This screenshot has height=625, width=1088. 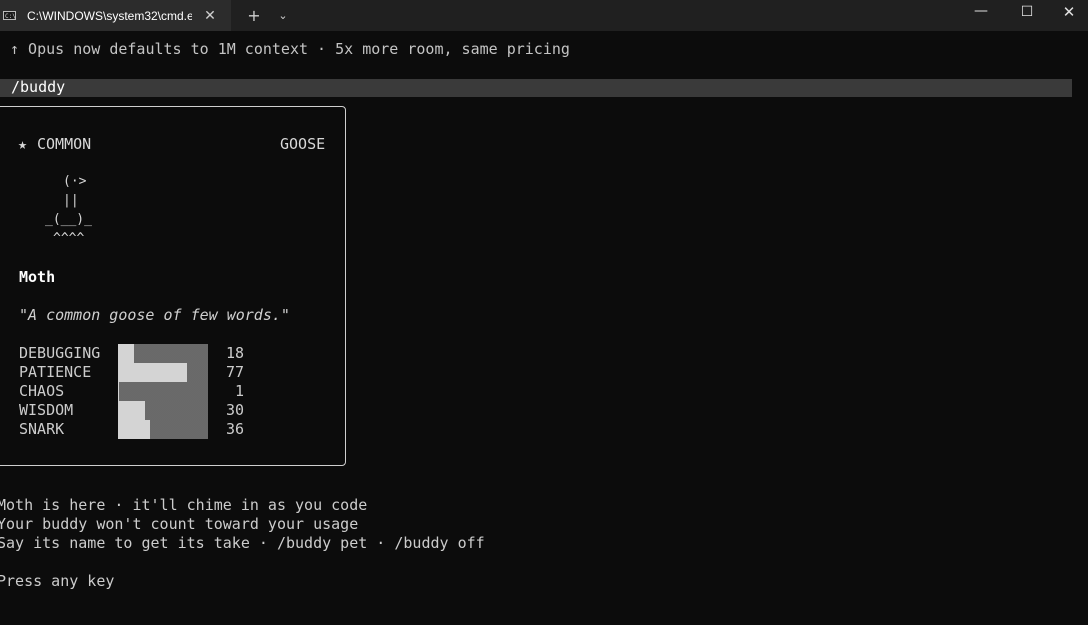 I want to click on ascii-art-line: (·>, so click(x=75, y=181).